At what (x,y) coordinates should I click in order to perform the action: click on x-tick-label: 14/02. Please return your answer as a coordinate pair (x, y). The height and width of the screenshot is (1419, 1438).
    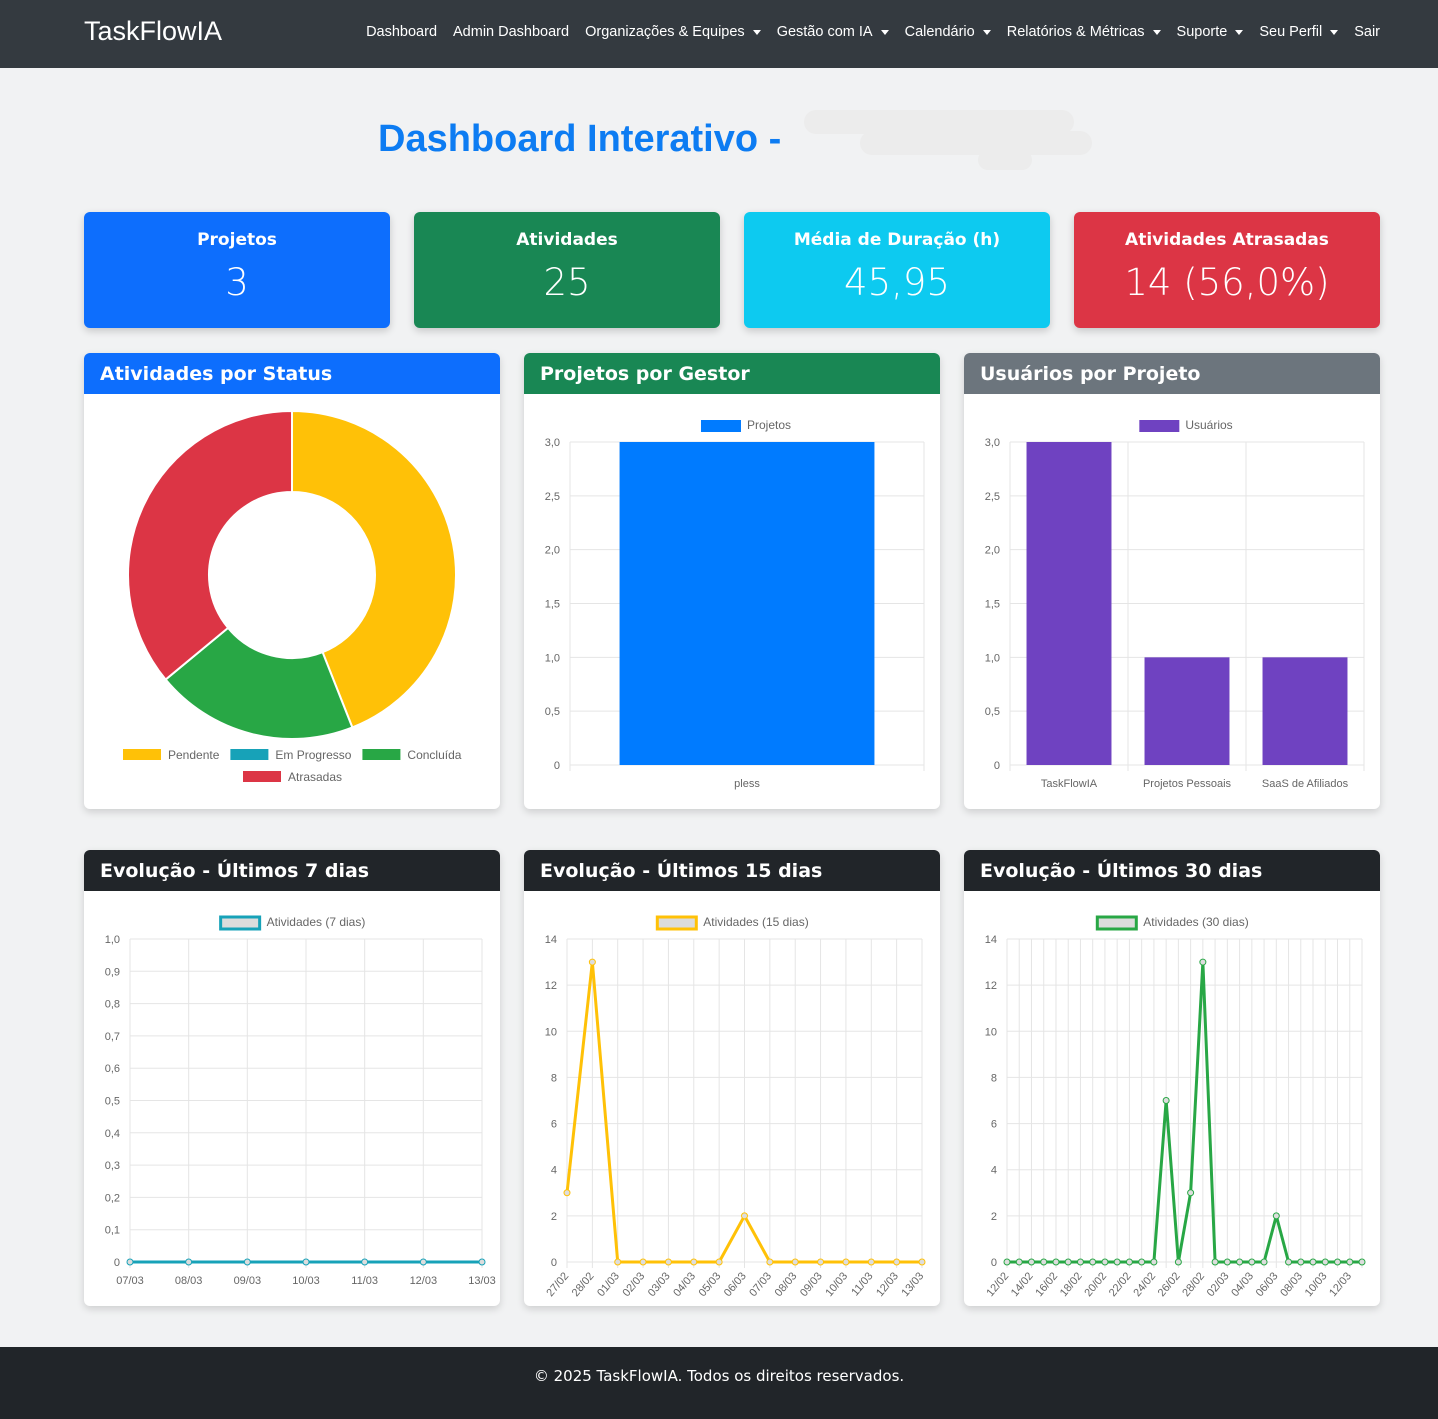
    Looking at the image, I should click on (1022, 1284).